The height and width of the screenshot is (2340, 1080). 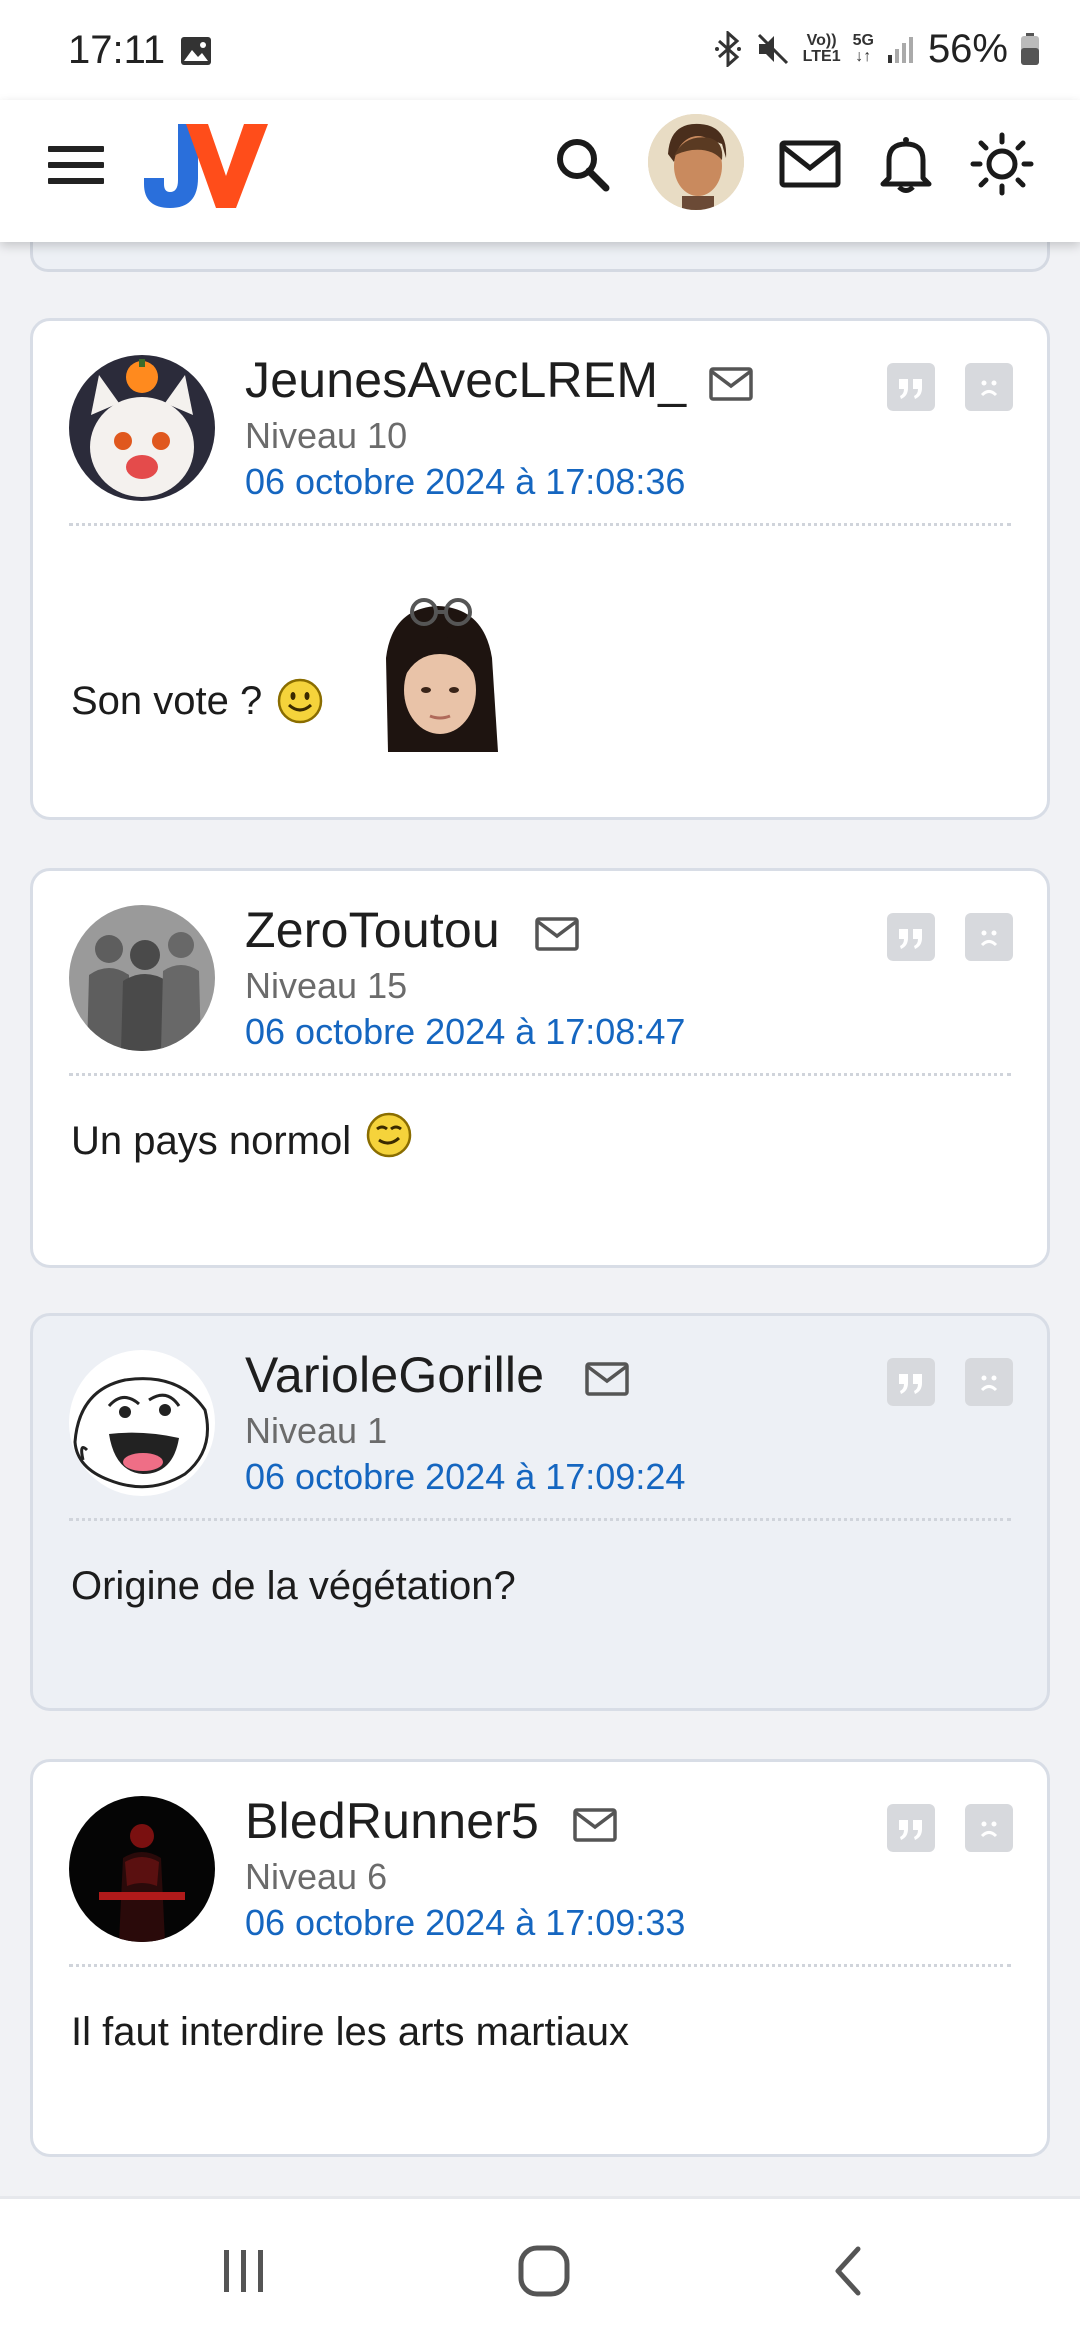 I want to click on post-username: VarioleGorille, so click(x=394, y=1375).